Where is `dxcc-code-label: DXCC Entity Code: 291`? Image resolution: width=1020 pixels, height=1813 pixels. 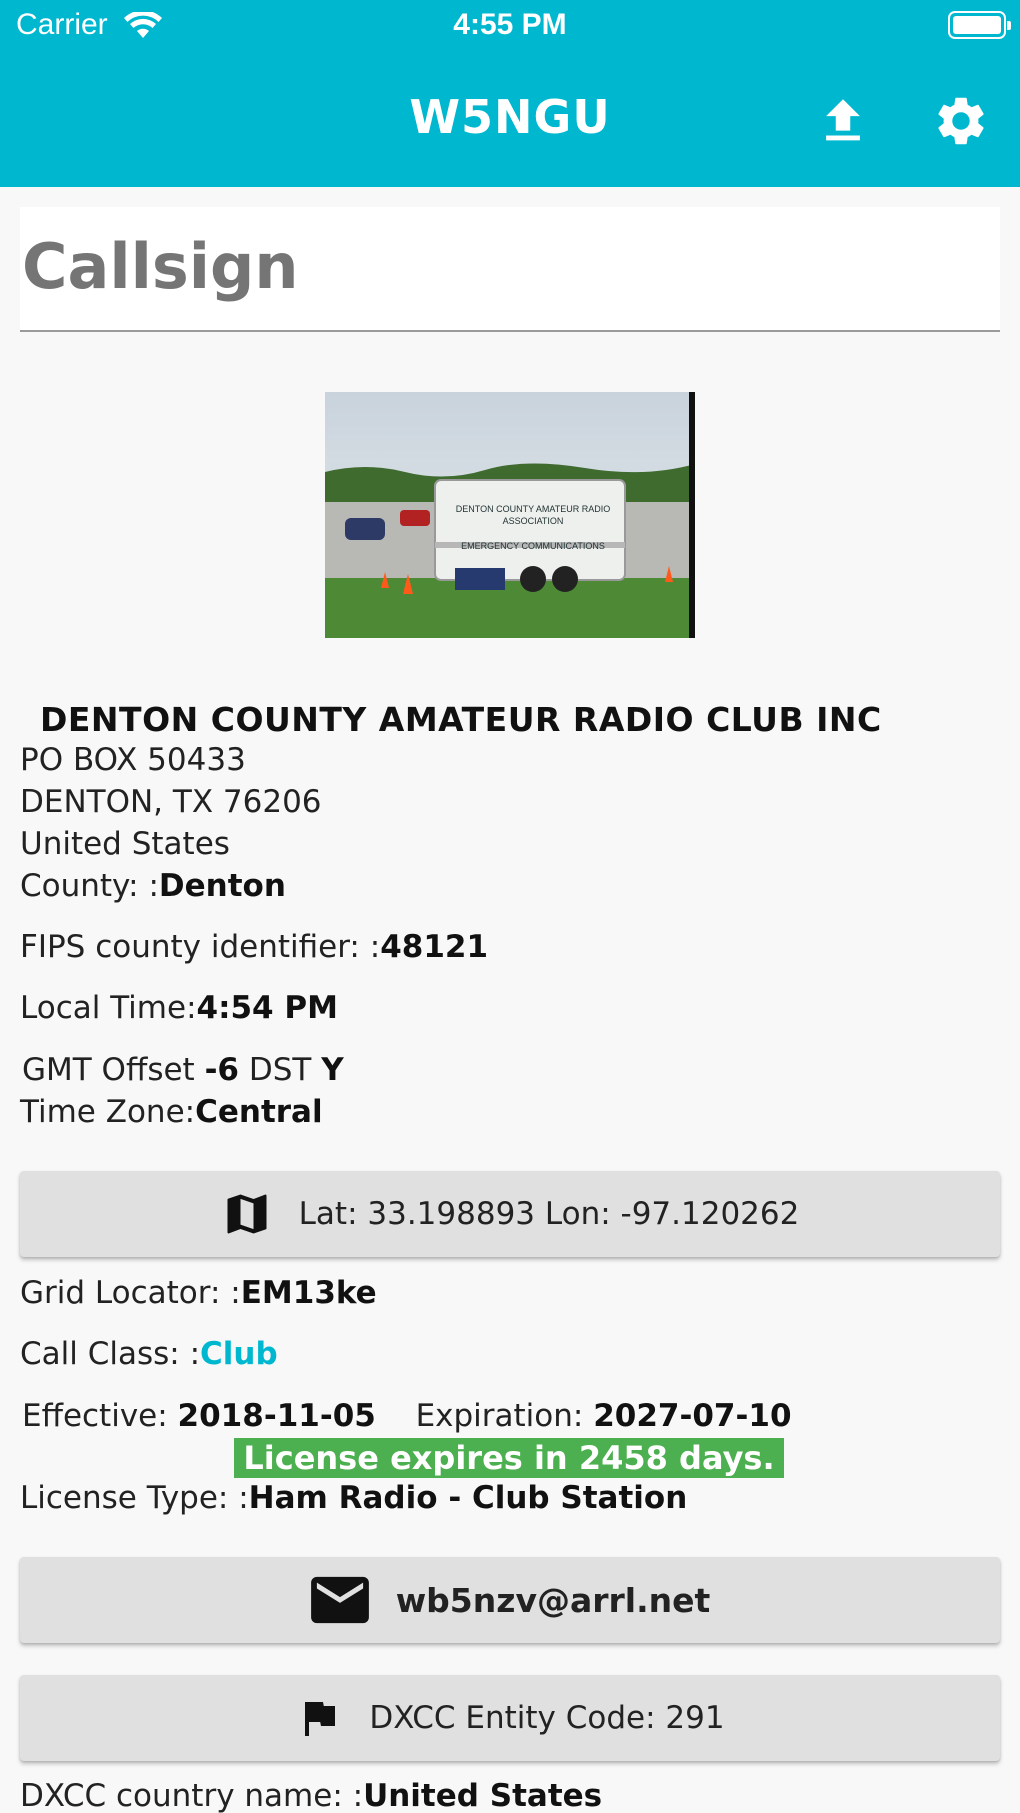 dxcc-code-label: DXCC Entity Code: 291 is located at coordinates (547, 1718).